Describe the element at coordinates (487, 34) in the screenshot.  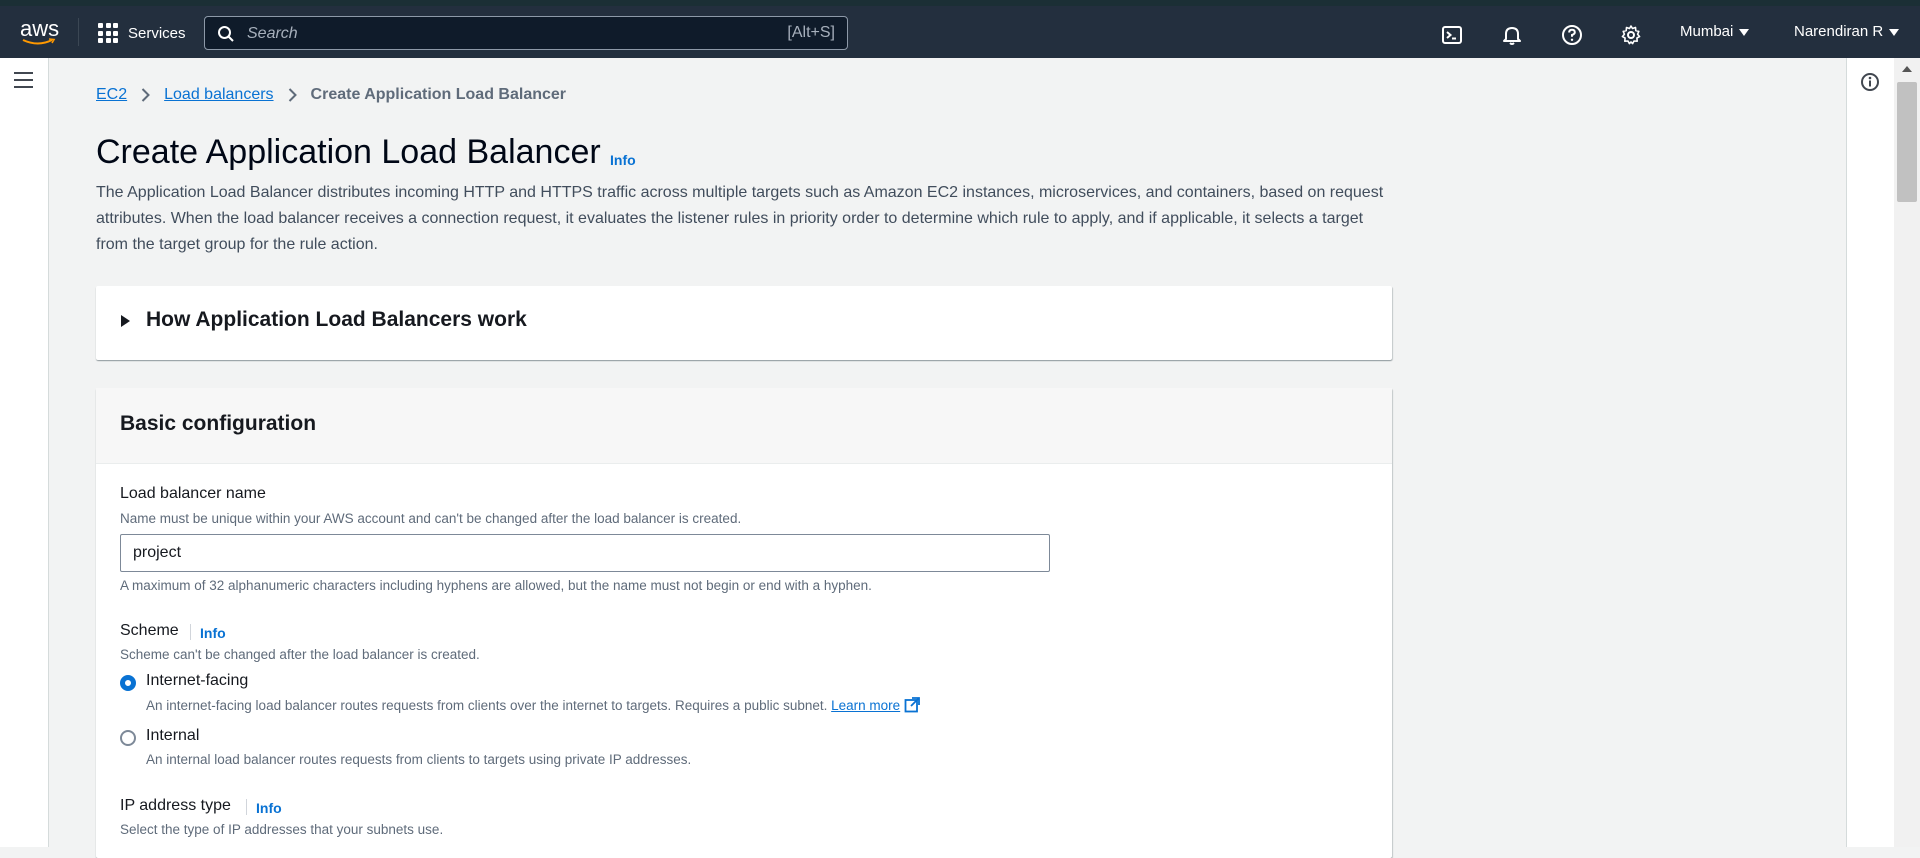
I see `search-input` at that location.